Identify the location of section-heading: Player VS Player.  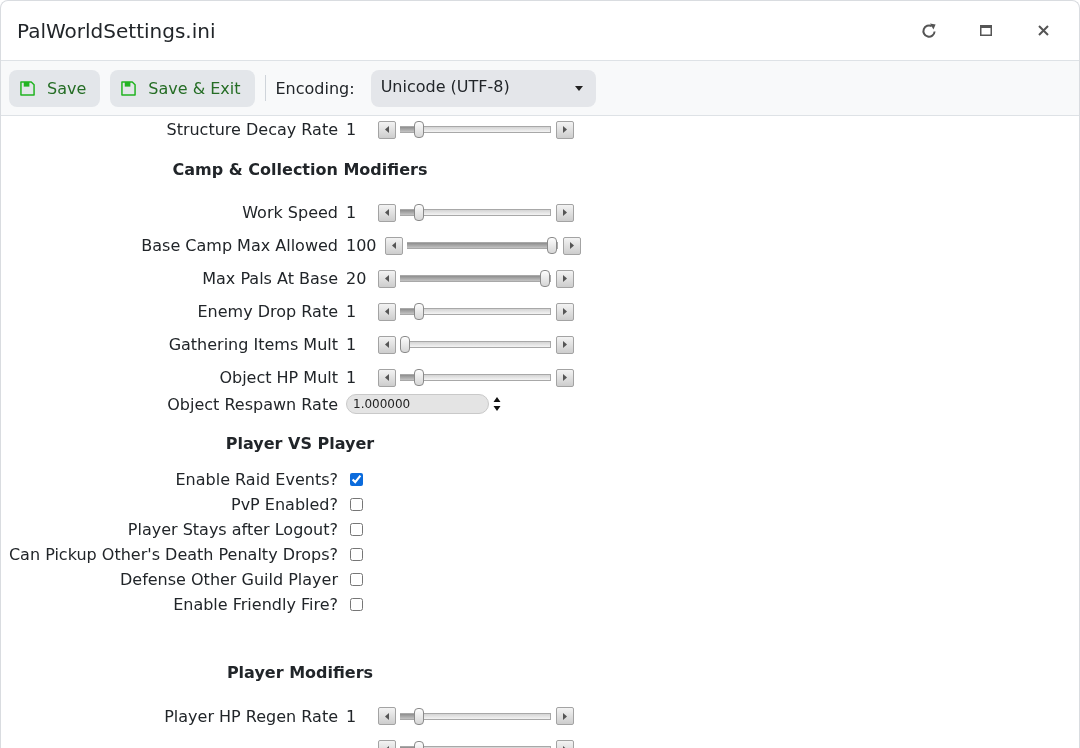
(300, 443).